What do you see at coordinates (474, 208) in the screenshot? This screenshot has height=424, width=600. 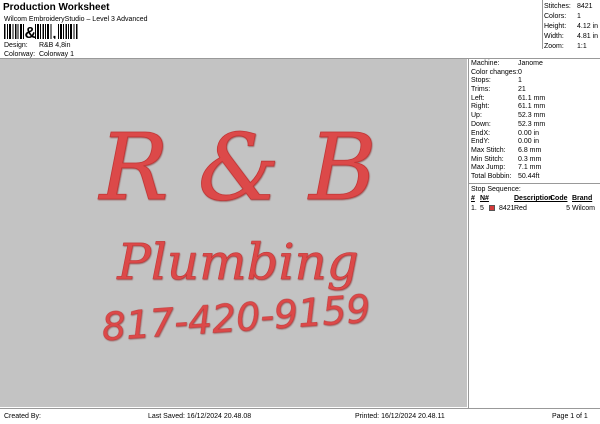 I see `row-number: 1.` at bounding box center [474, 208].